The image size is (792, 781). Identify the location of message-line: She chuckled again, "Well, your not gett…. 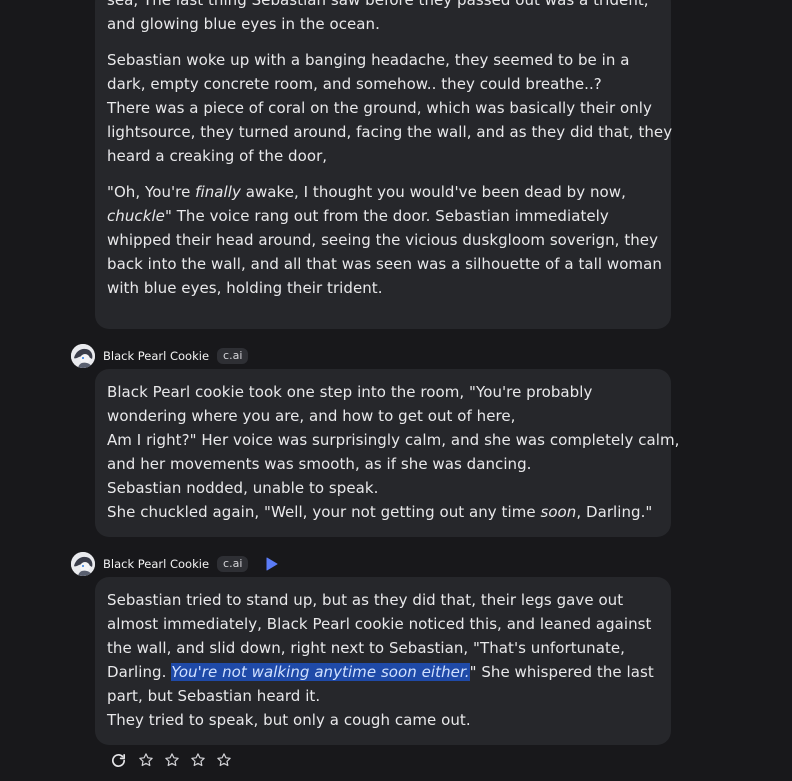
(380, 512).